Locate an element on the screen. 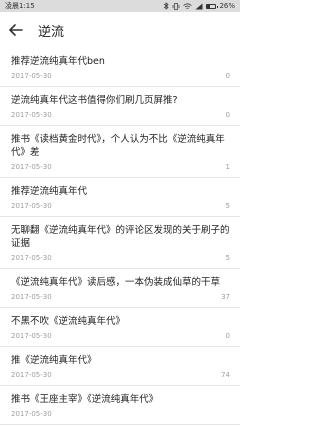  bluetooth-icon is located at coordinates (166, 6).